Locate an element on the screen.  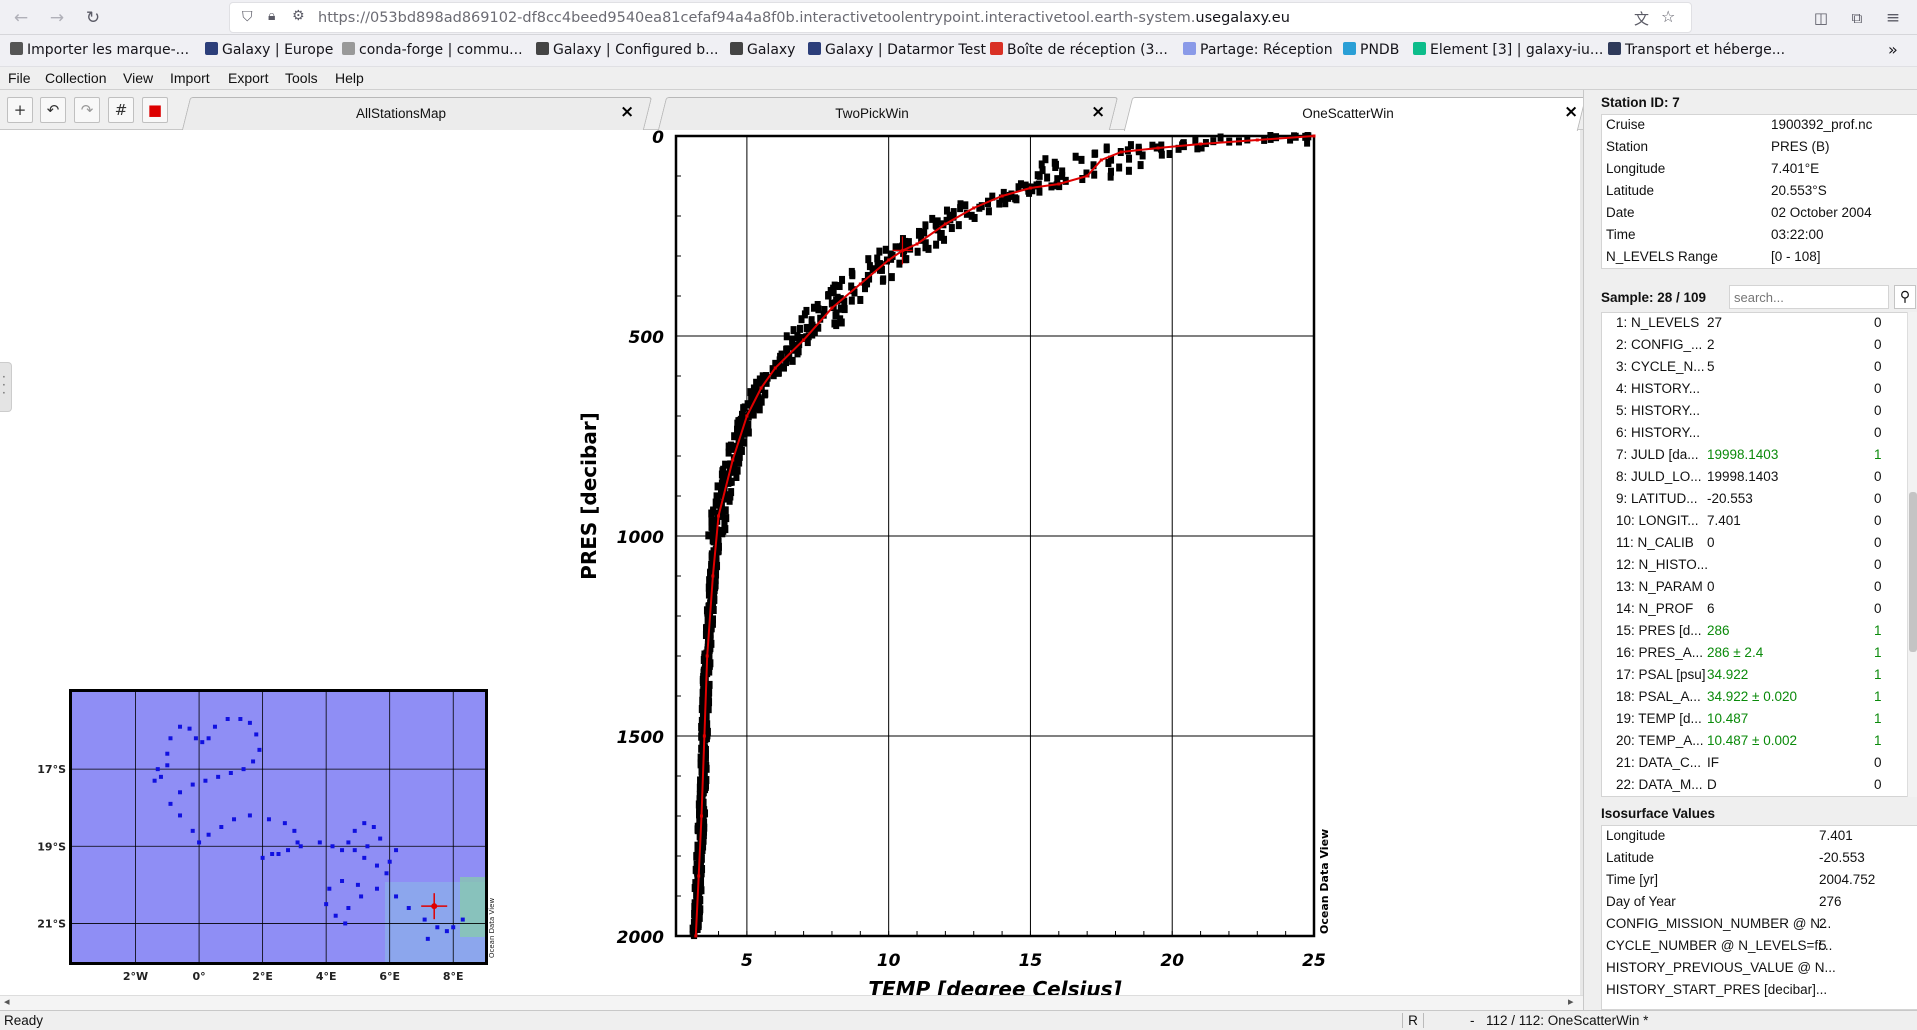
sample-search-input is located at coordinates (1809, 297).